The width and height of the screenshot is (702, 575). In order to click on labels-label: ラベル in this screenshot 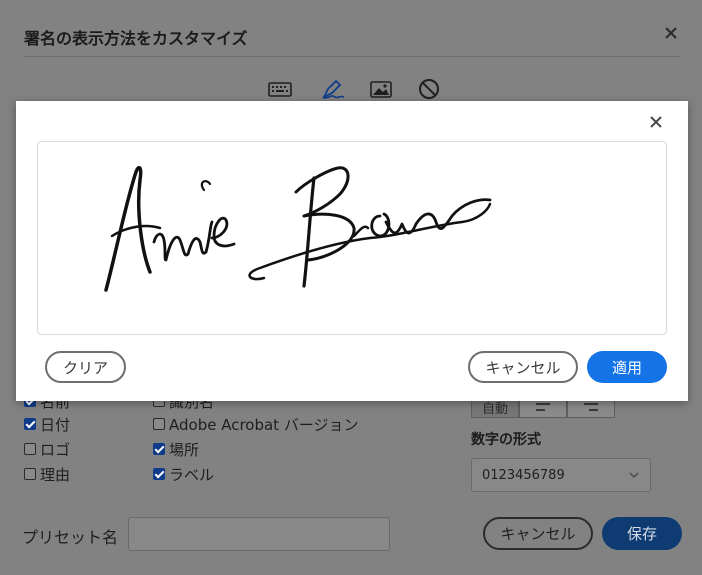, I will do `click(192, 474)`.